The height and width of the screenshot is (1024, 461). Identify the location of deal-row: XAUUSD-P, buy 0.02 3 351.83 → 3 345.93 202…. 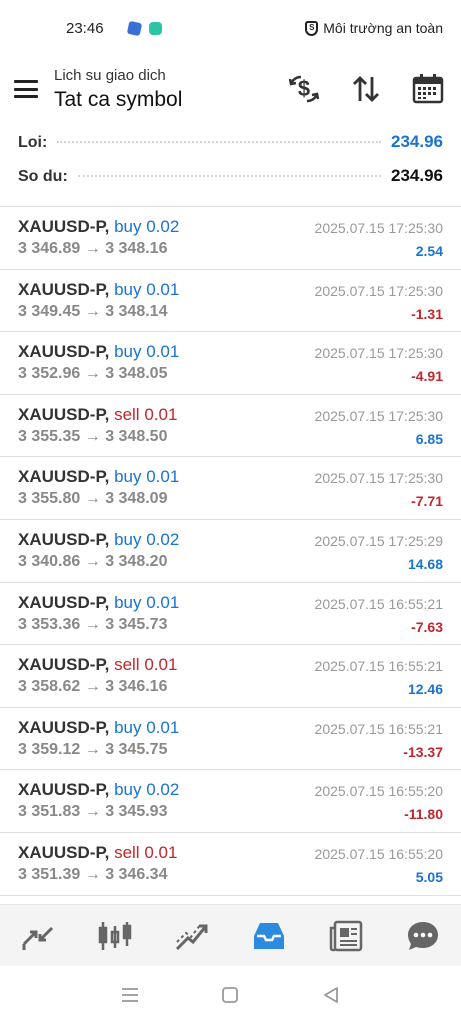
(230, 801).